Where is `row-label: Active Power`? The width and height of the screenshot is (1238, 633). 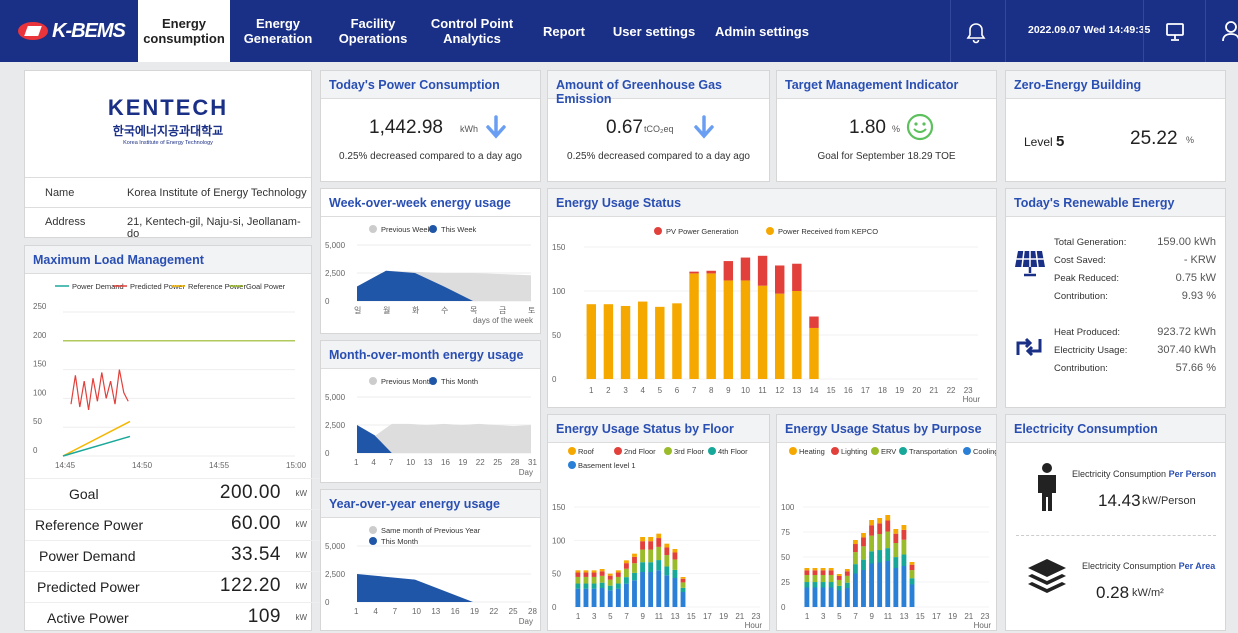
row-label: Active Power is located at coordinates (88, 618).